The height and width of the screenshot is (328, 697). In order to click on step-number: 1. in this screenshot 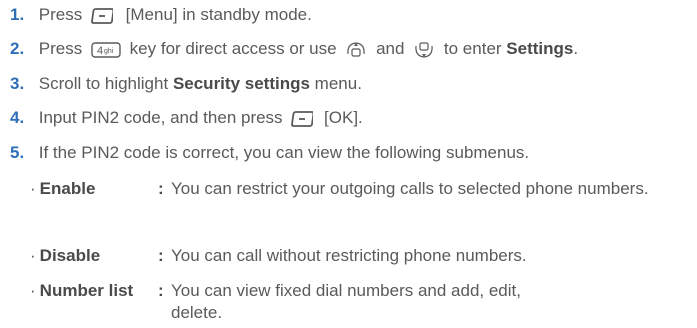, I will do `click(17, 14)`.